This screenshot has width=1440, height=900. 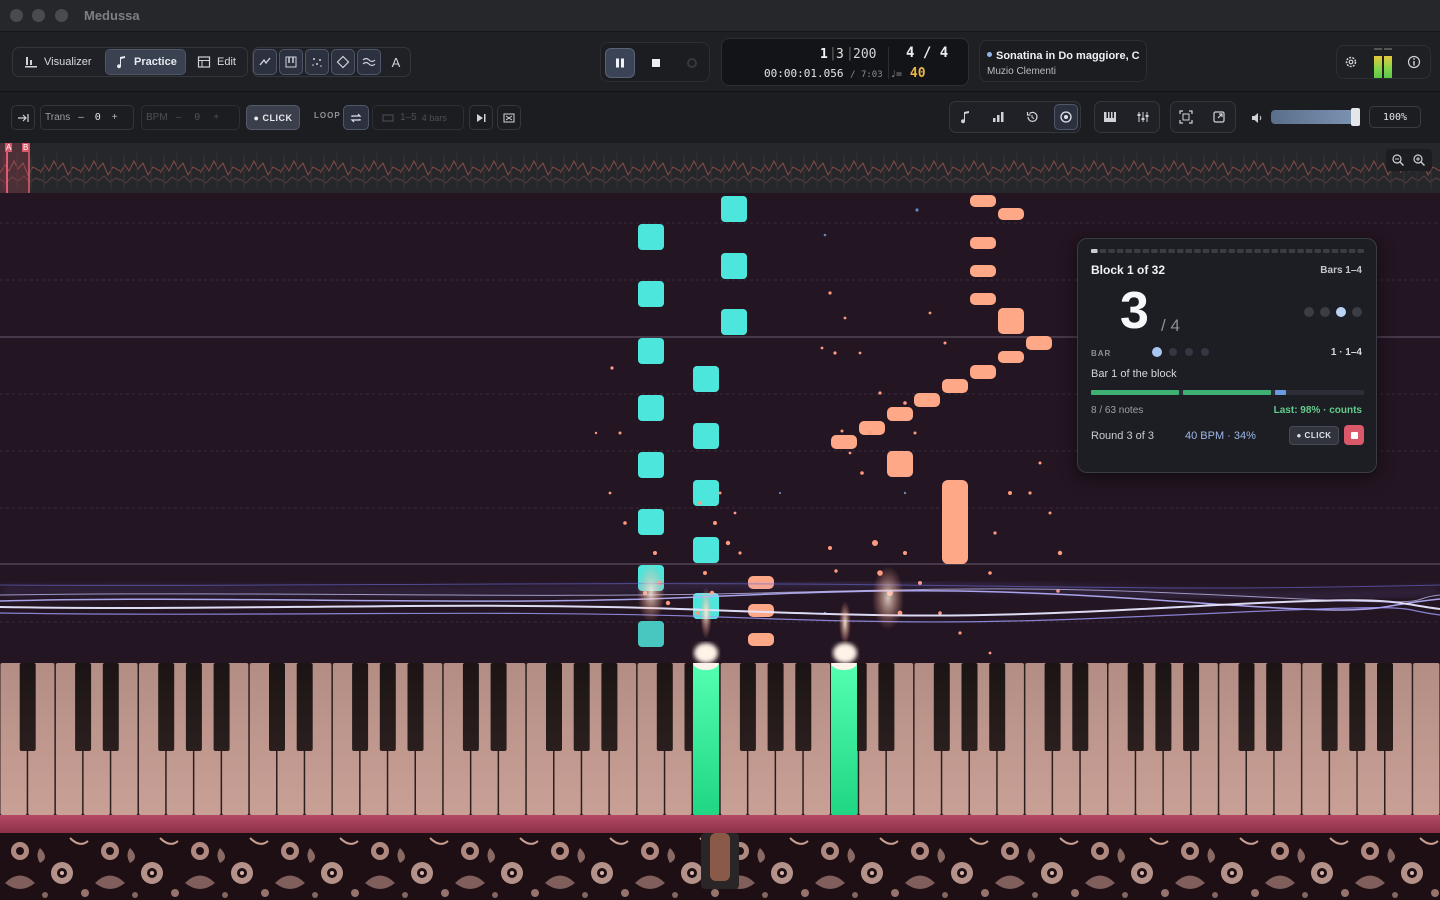 I want to click on mode-edit-button: Edit, so click(x=216, y=62).